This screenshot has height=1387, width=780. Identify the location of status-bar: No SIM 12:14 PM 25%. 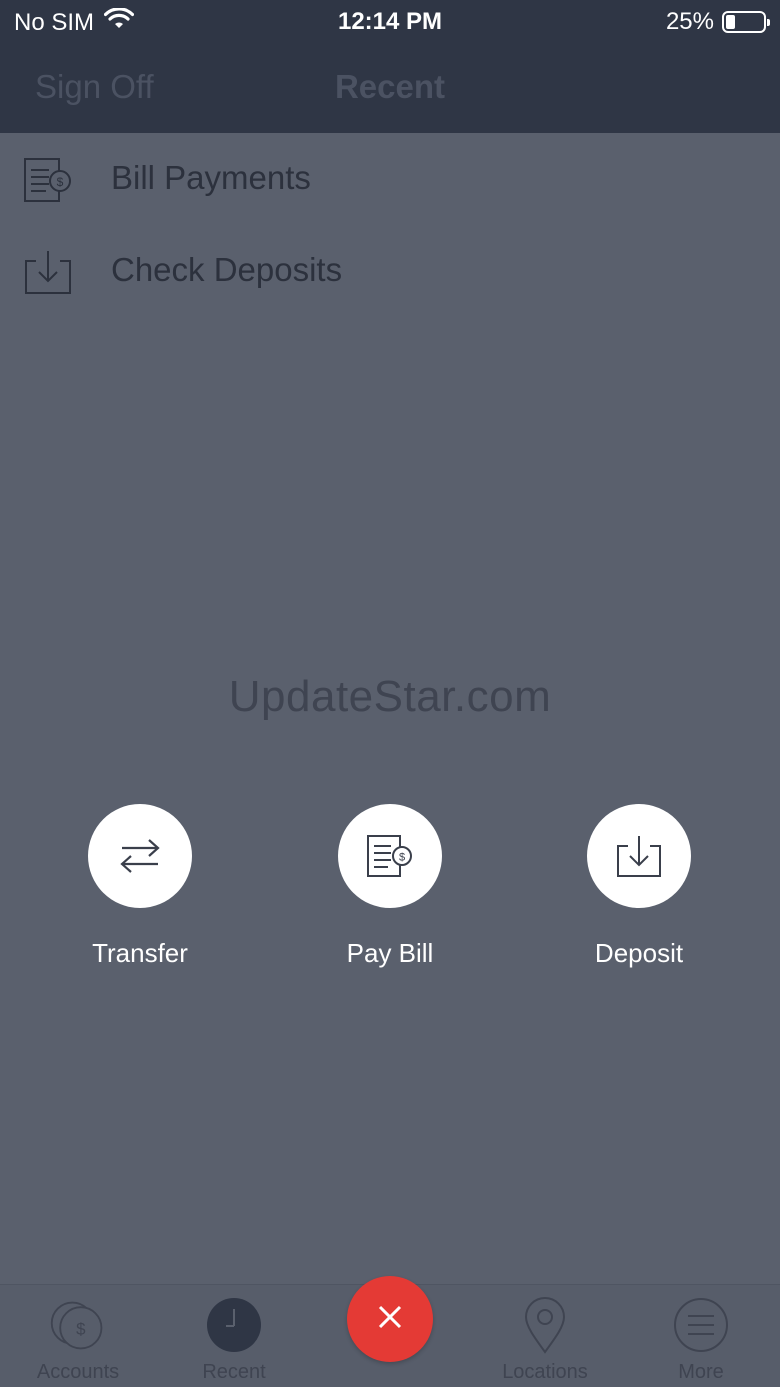
(390, 22).